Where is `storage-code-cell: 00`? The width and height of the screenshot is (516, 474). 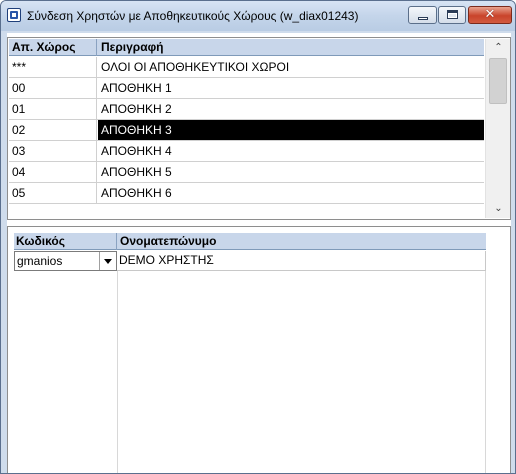
storage-code-cell: 00 is located at coordinates (53, 88).